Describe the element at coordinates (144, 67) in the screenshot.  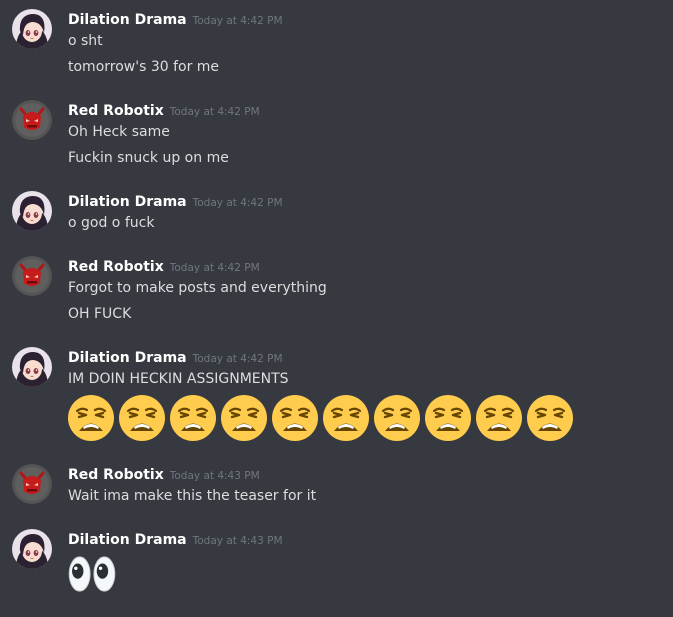
I see `message-text: tomorrow's 30 for me` at that location.